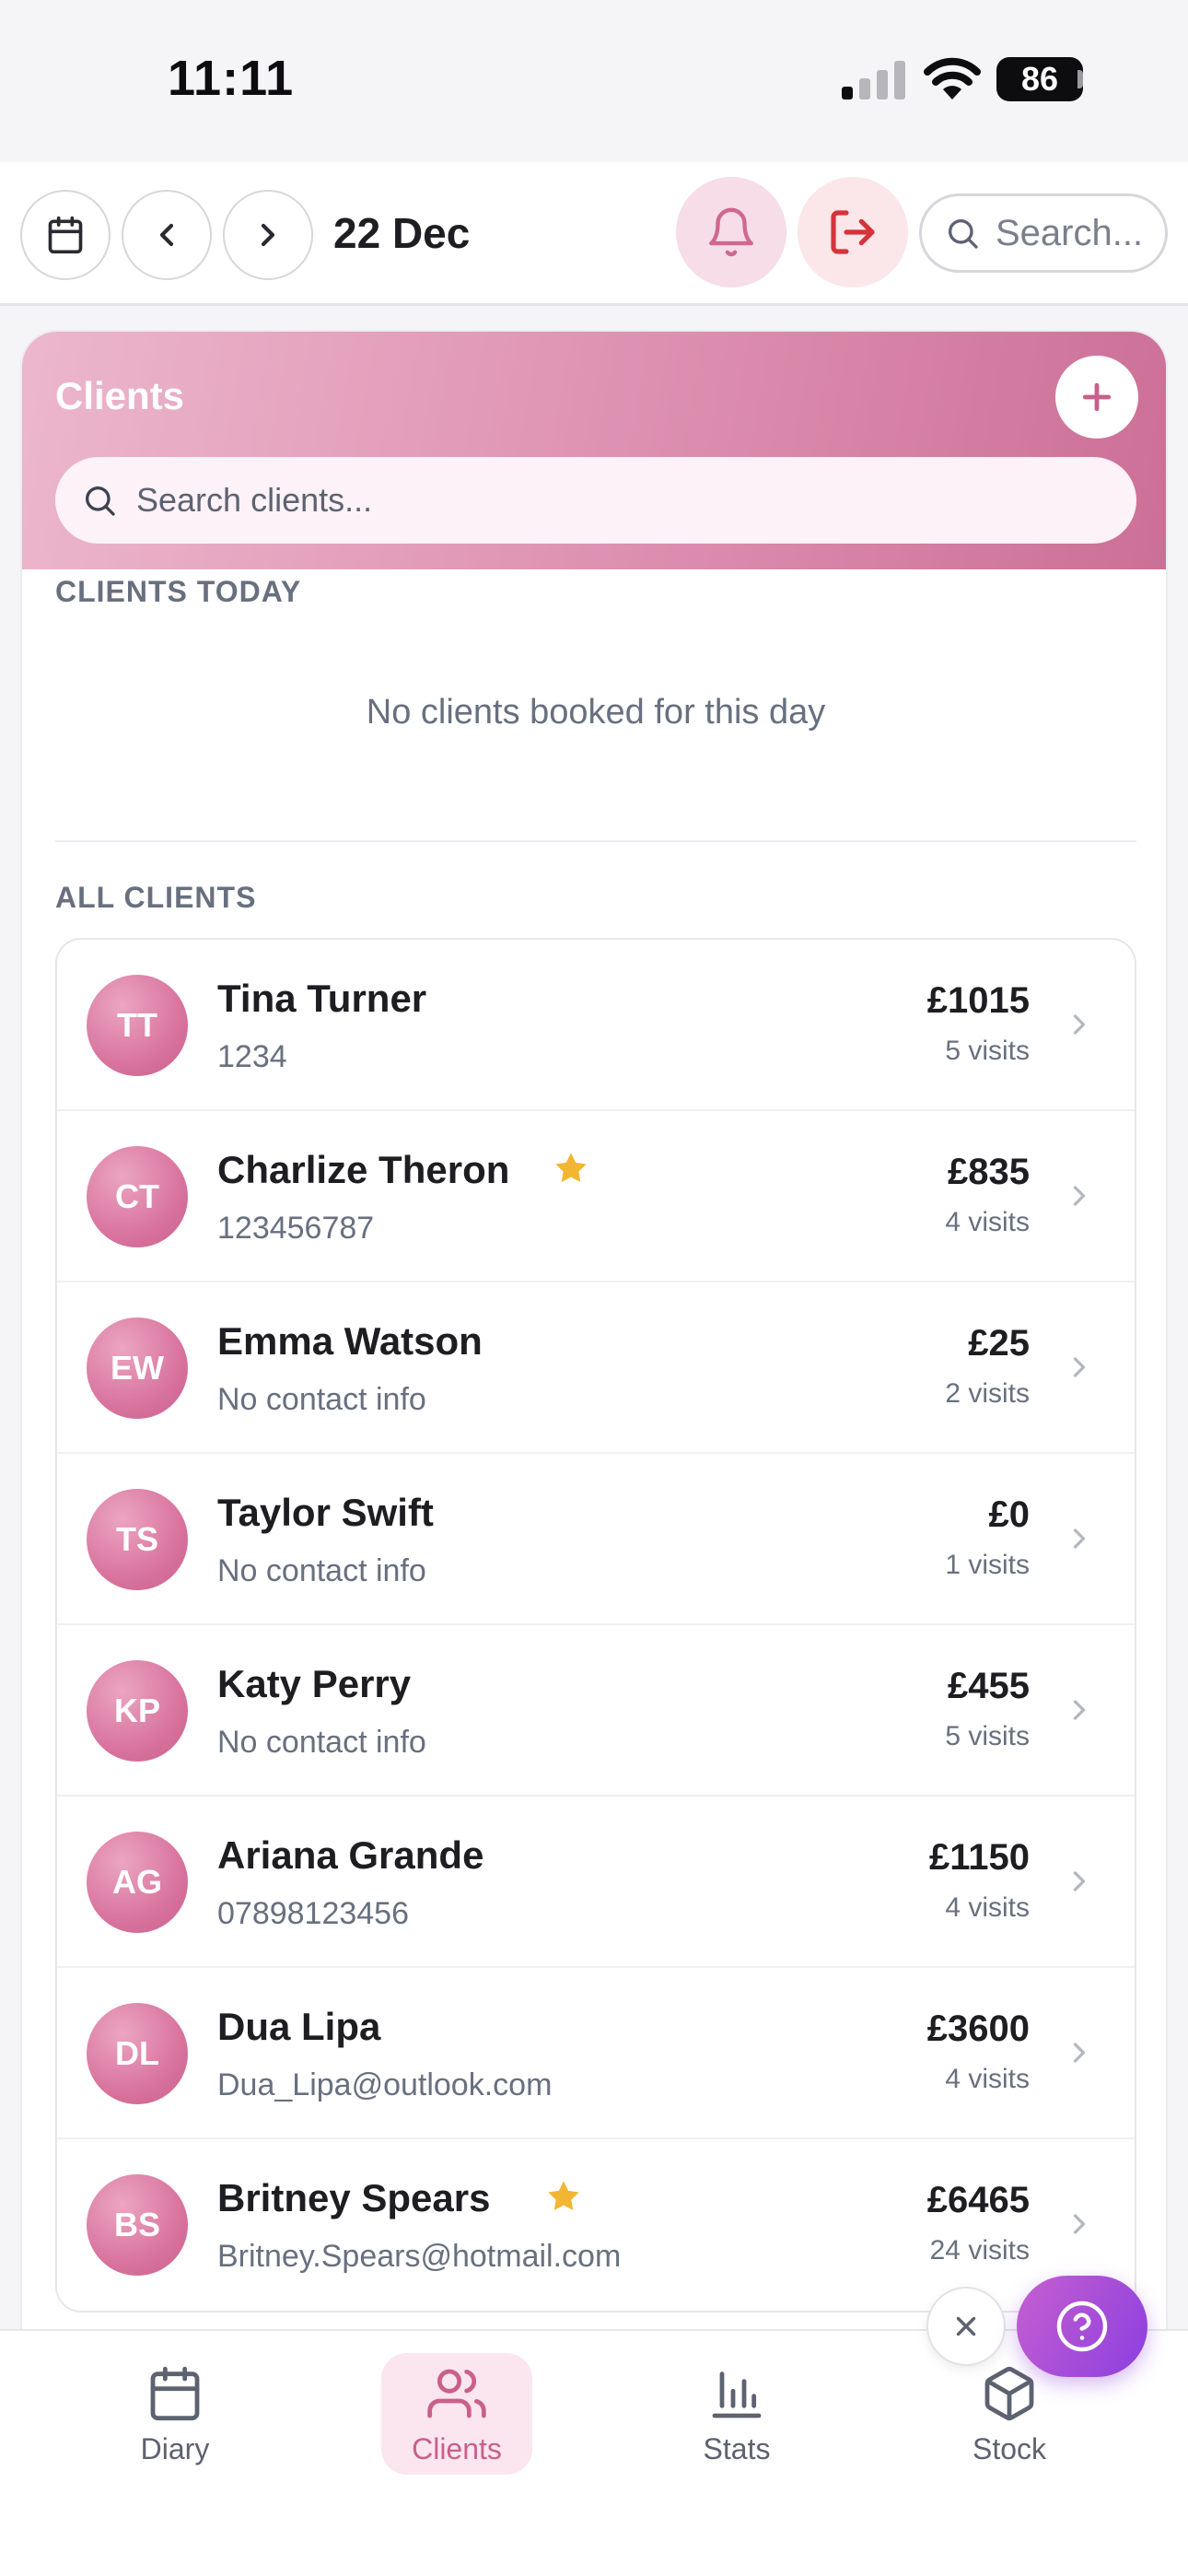 Image resolution: width=1188 pixels, height=2576 pixels. I want to click on nav-item-stats: Stats, so click(736, 2414).